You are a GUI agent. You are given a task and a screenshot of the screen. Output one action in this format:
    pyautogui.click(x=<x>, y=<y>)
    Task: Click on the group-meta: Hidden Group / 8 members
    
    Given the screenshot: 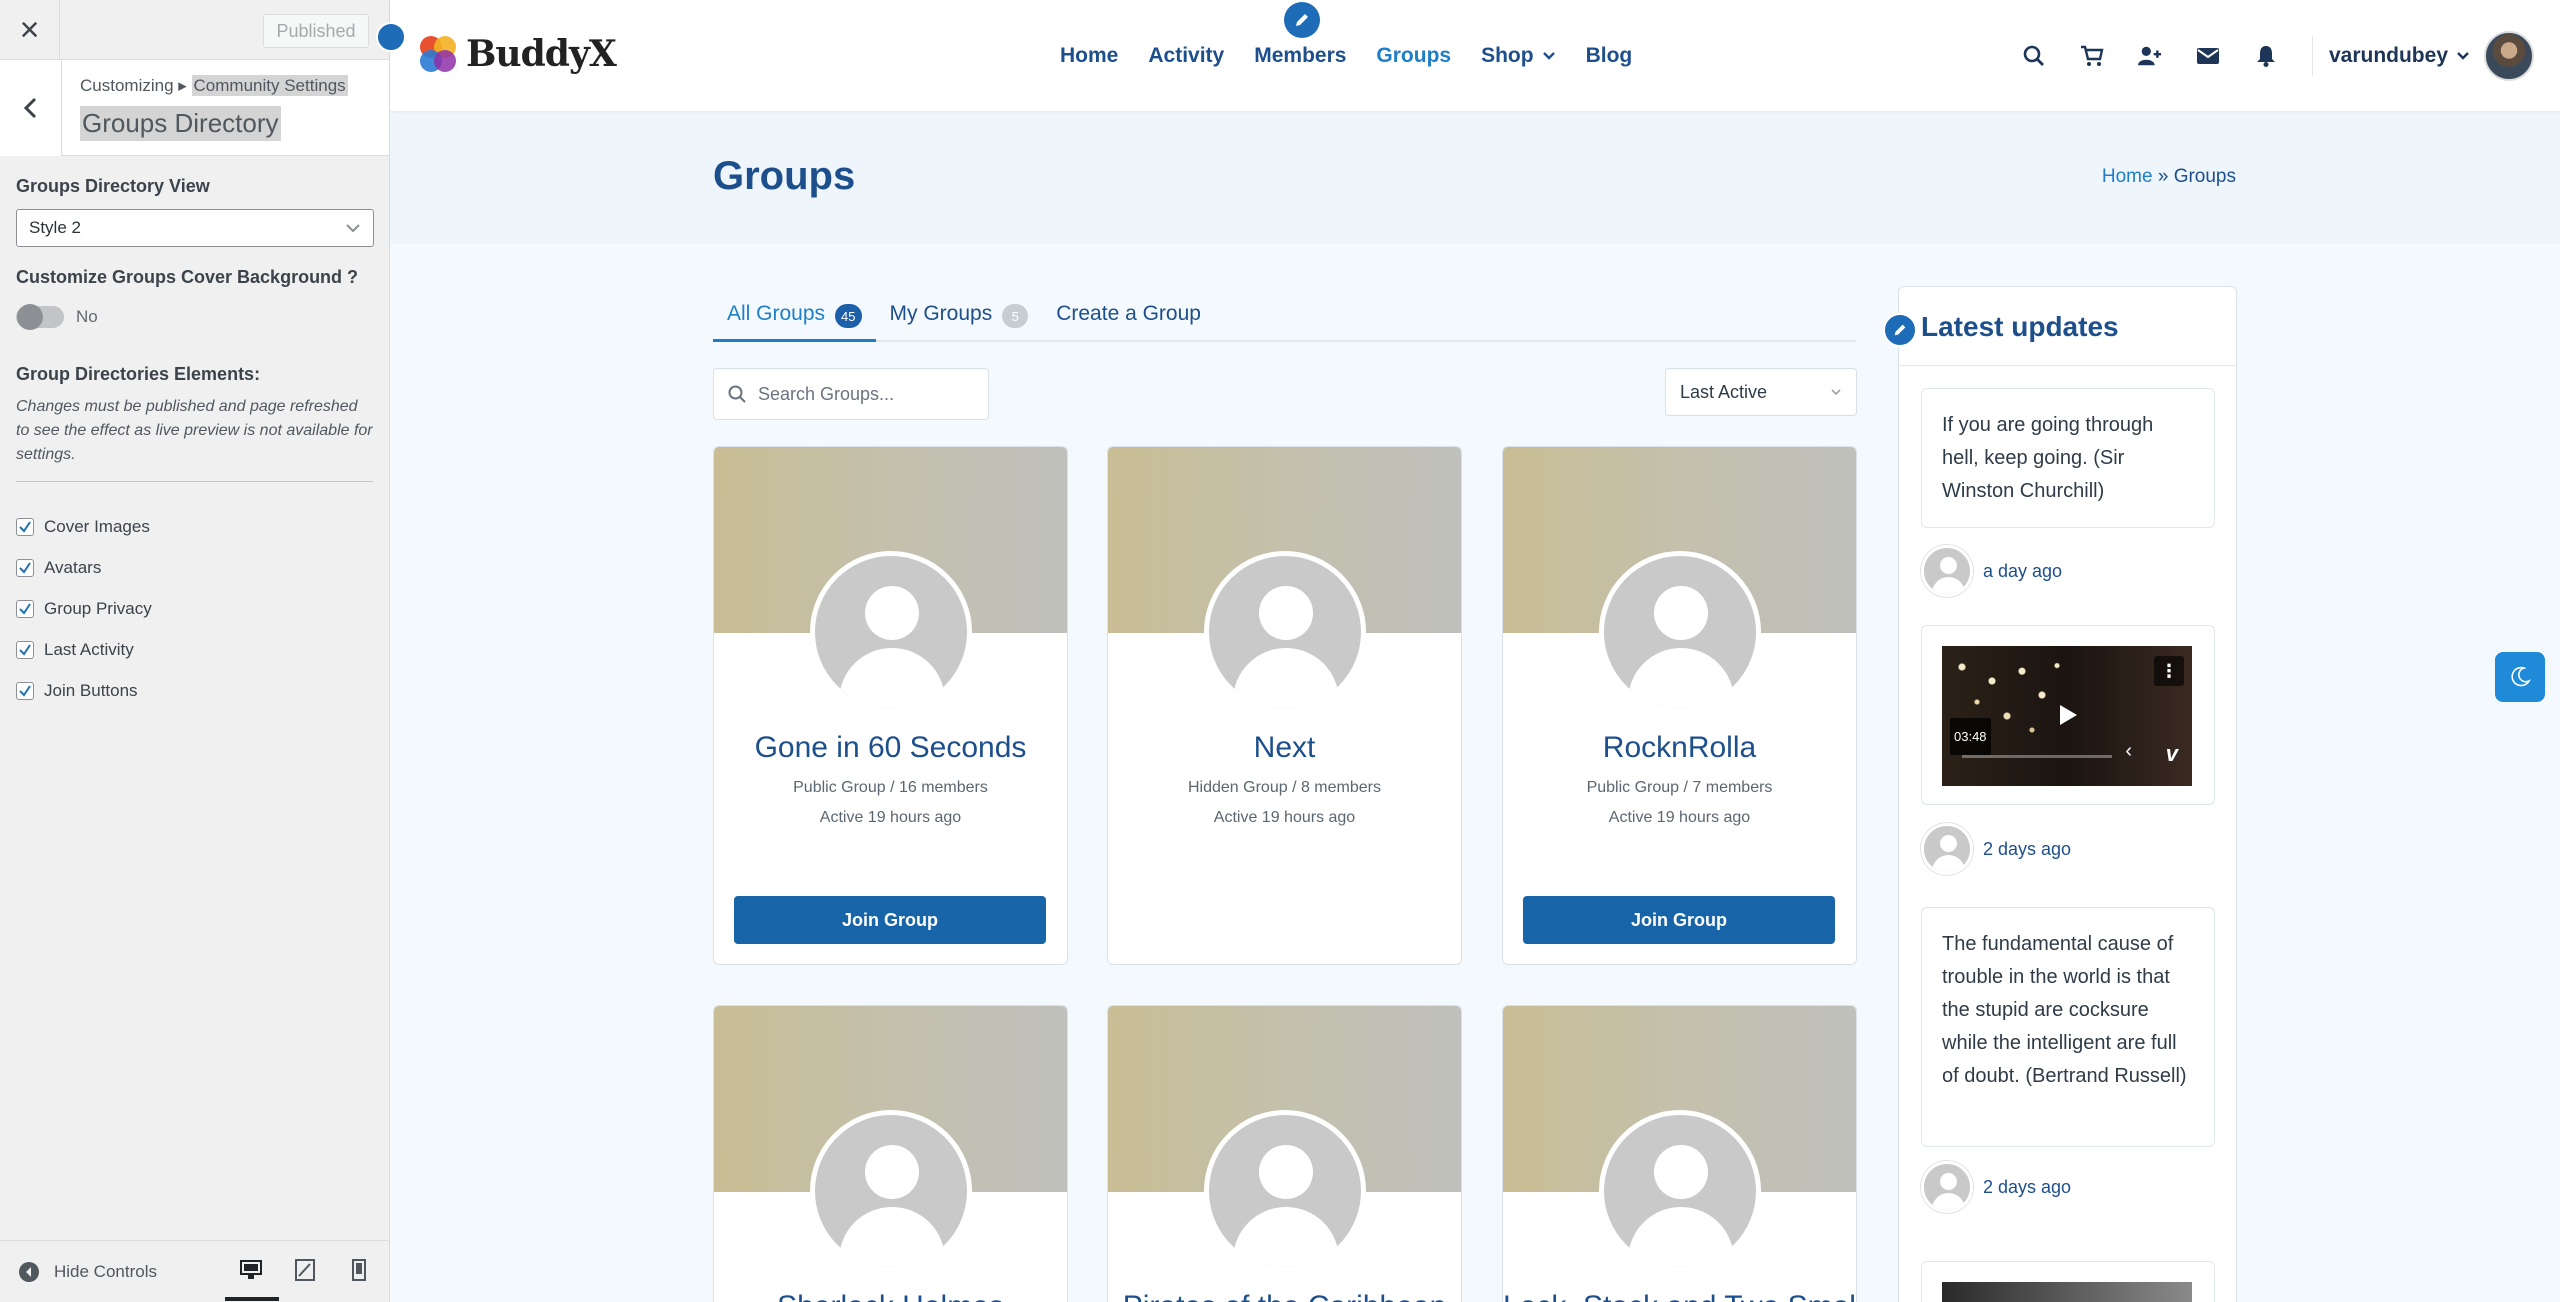 What is the action you would take?
    pyautogui.click(x=1284, y=787)
    